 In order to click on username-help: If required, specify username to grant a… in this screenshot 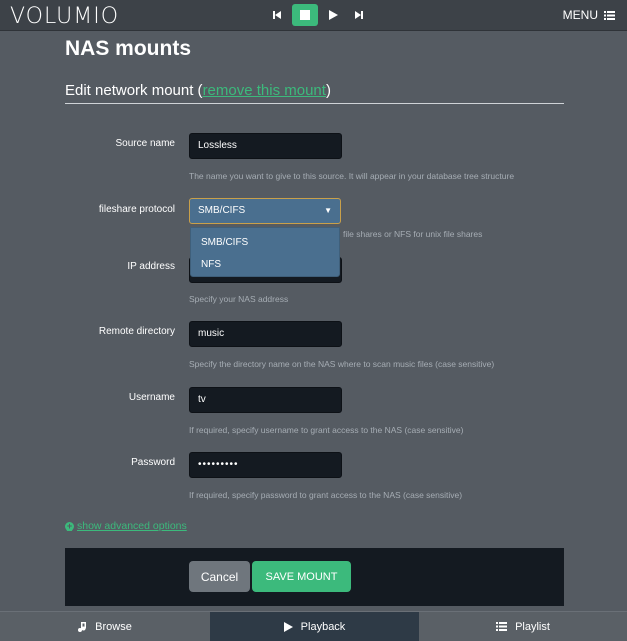, I will do `click(326, 430)`.